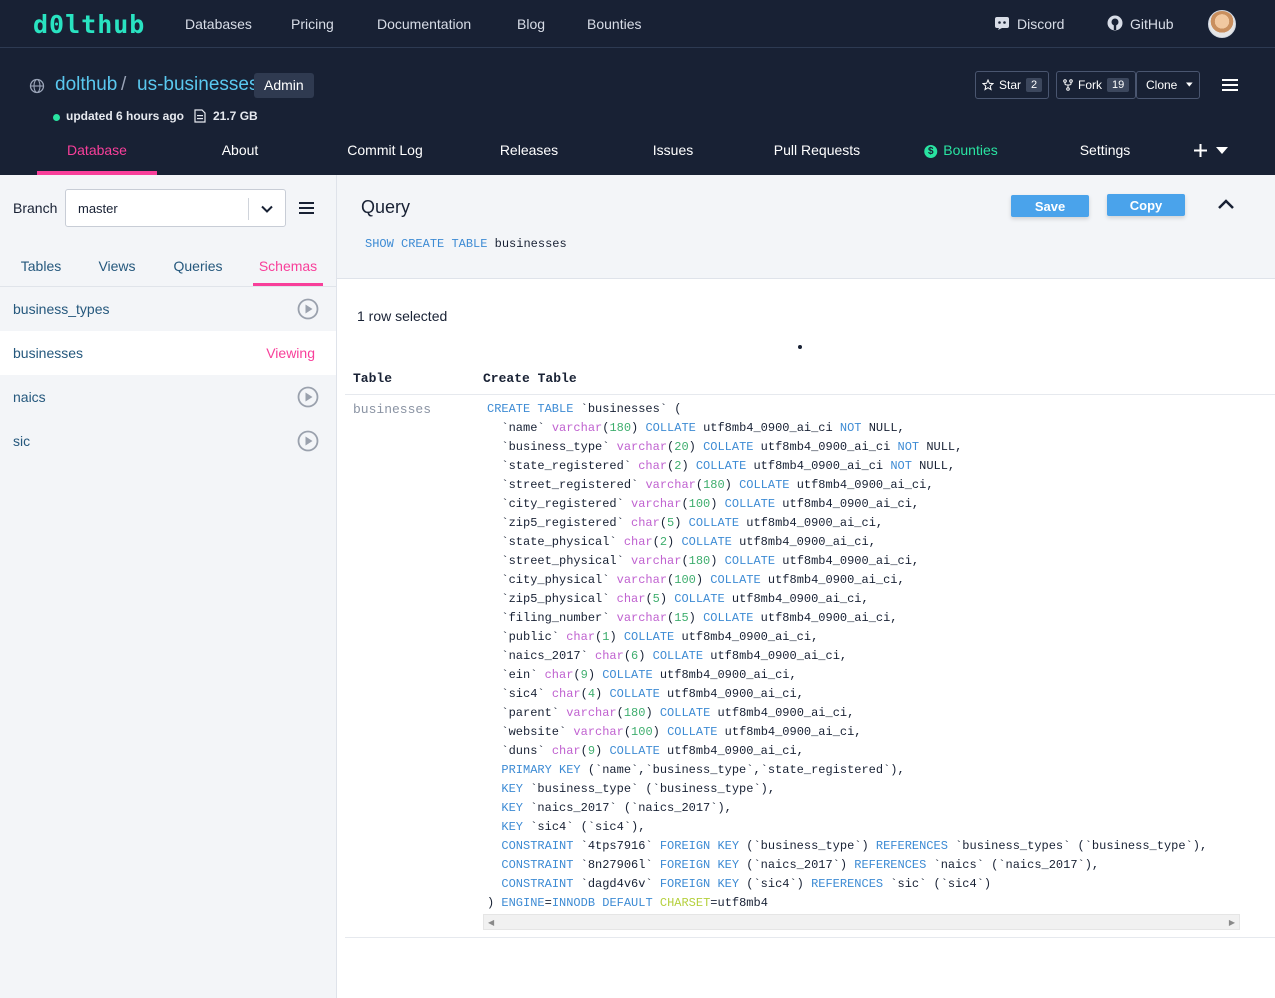  I want to click on sidebar-menu-icon, so click(307, 208).